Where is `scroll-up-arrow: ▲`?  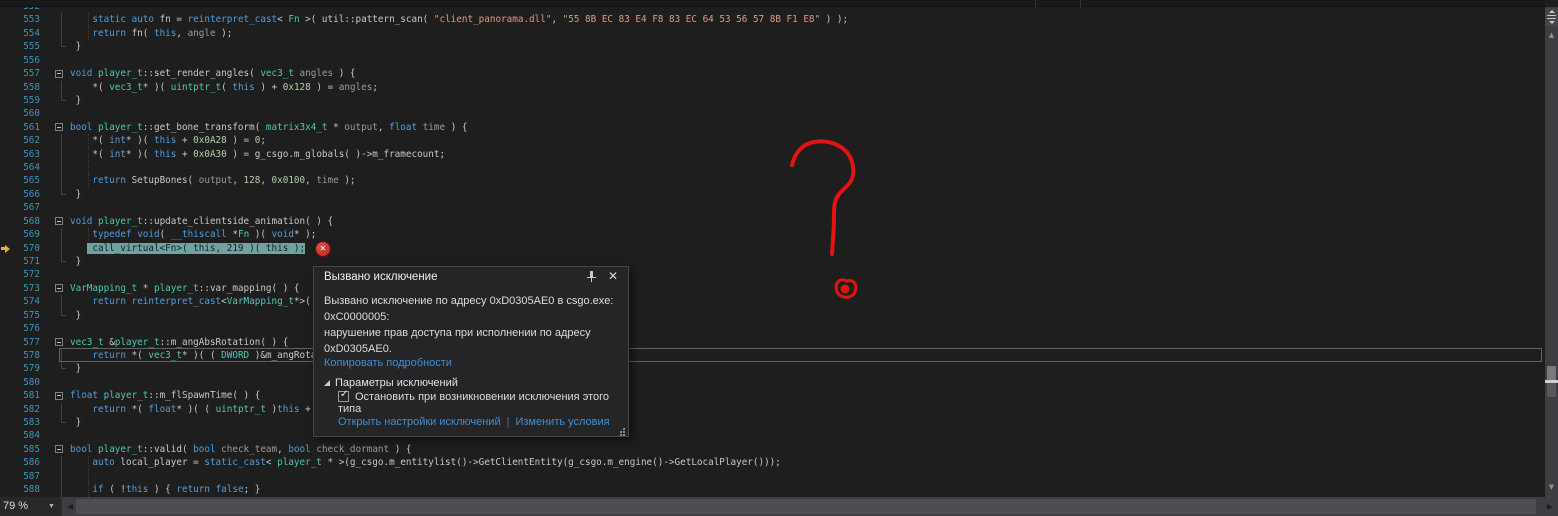 scroll-up-arrow: ▲ is located at coordinates (1551, 35).